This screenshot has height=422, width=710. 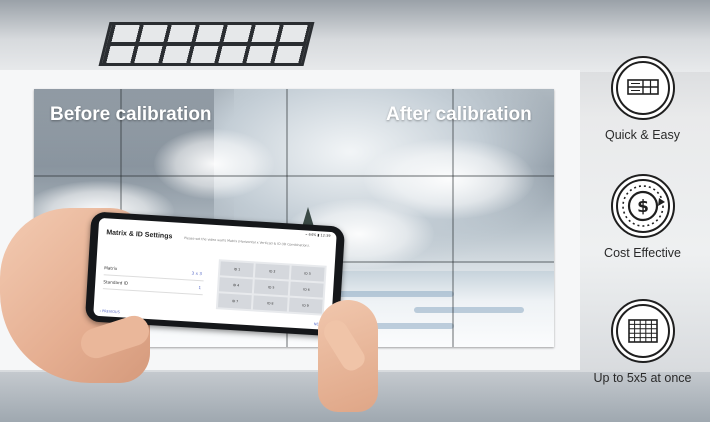 I want to click on standard-id-label: Standard ID, so click(x=116, y=282).